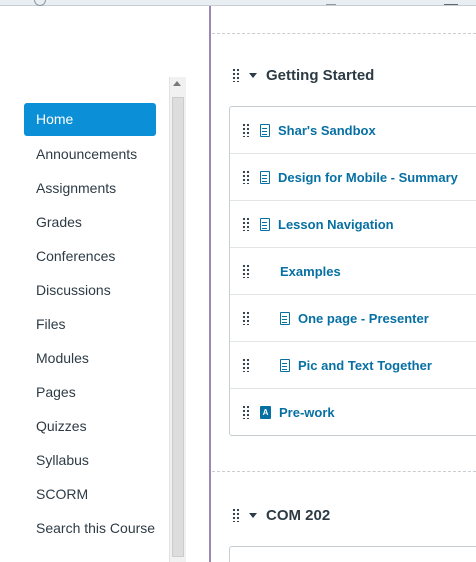 This screenshot has height=562, width=476. I want to click on sidebar-scrollbar, so click(177, 319).